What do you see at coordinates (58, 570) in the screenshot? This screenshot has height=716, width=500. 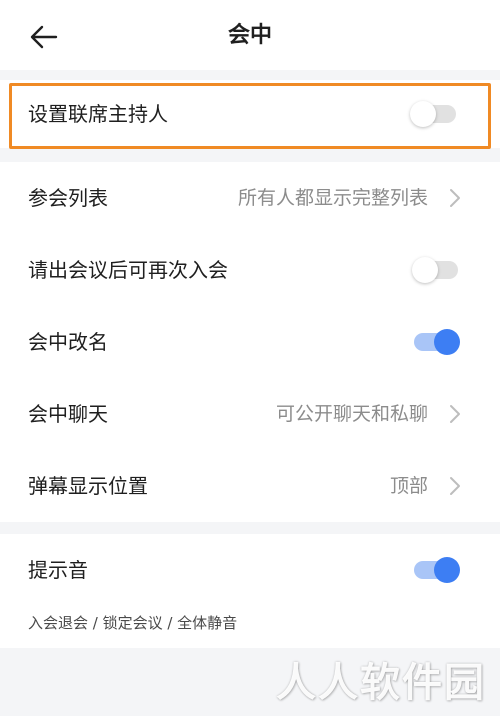 I see `sound-prompt-label: 提示音` at bounding box center [58, 570].